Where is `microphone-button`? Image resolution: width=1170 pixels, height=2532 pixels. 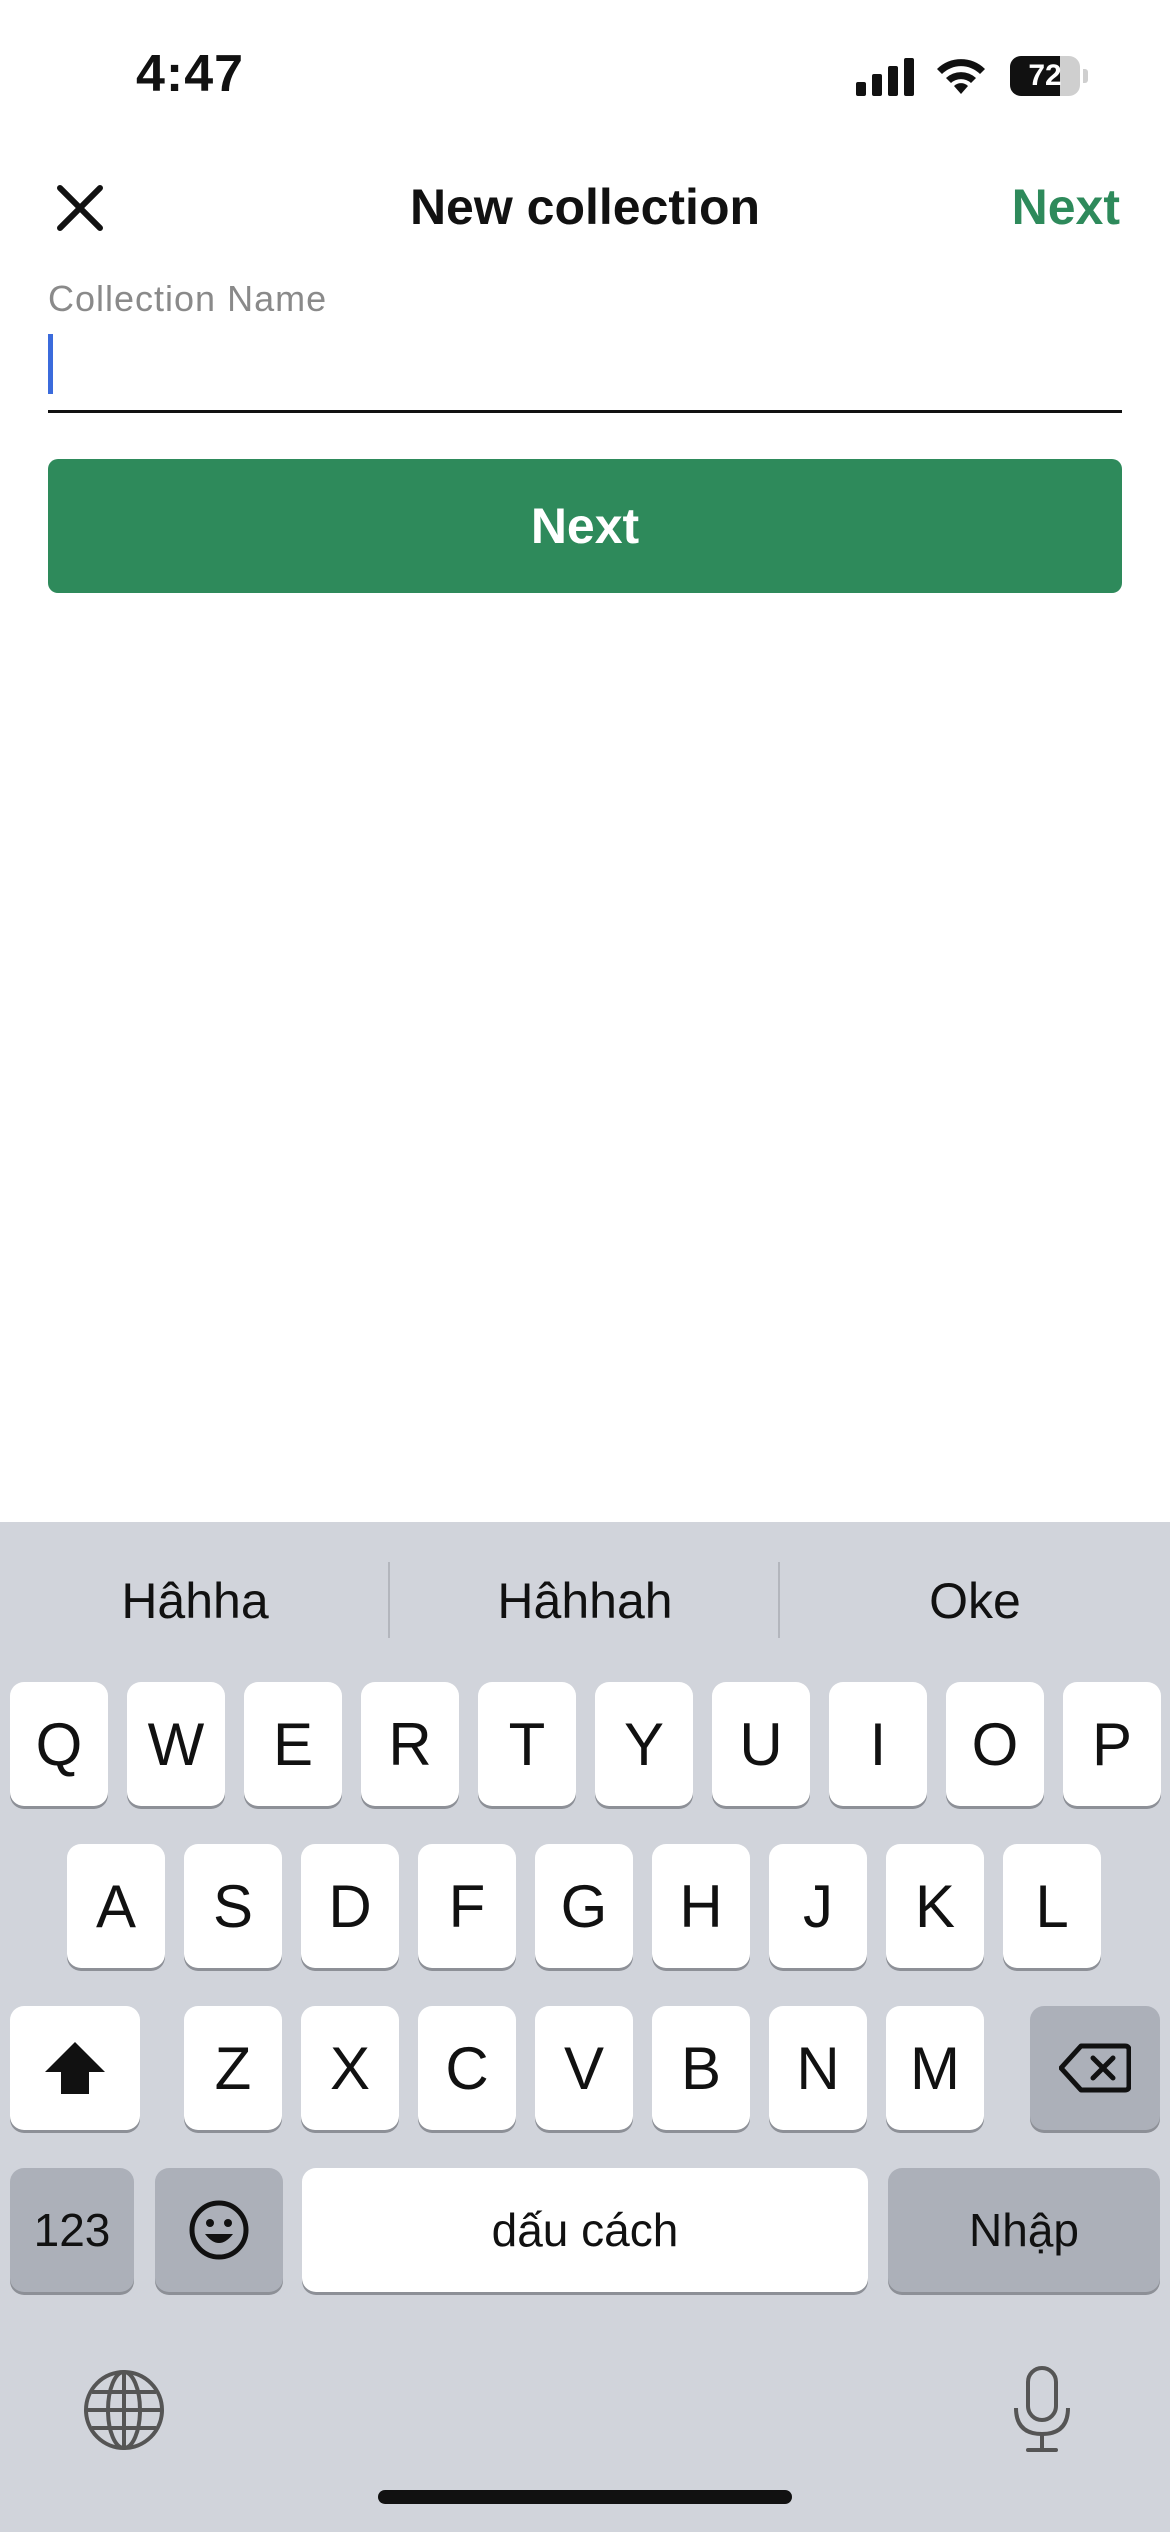
microphone-button is located at coordinates (1042, 2410).